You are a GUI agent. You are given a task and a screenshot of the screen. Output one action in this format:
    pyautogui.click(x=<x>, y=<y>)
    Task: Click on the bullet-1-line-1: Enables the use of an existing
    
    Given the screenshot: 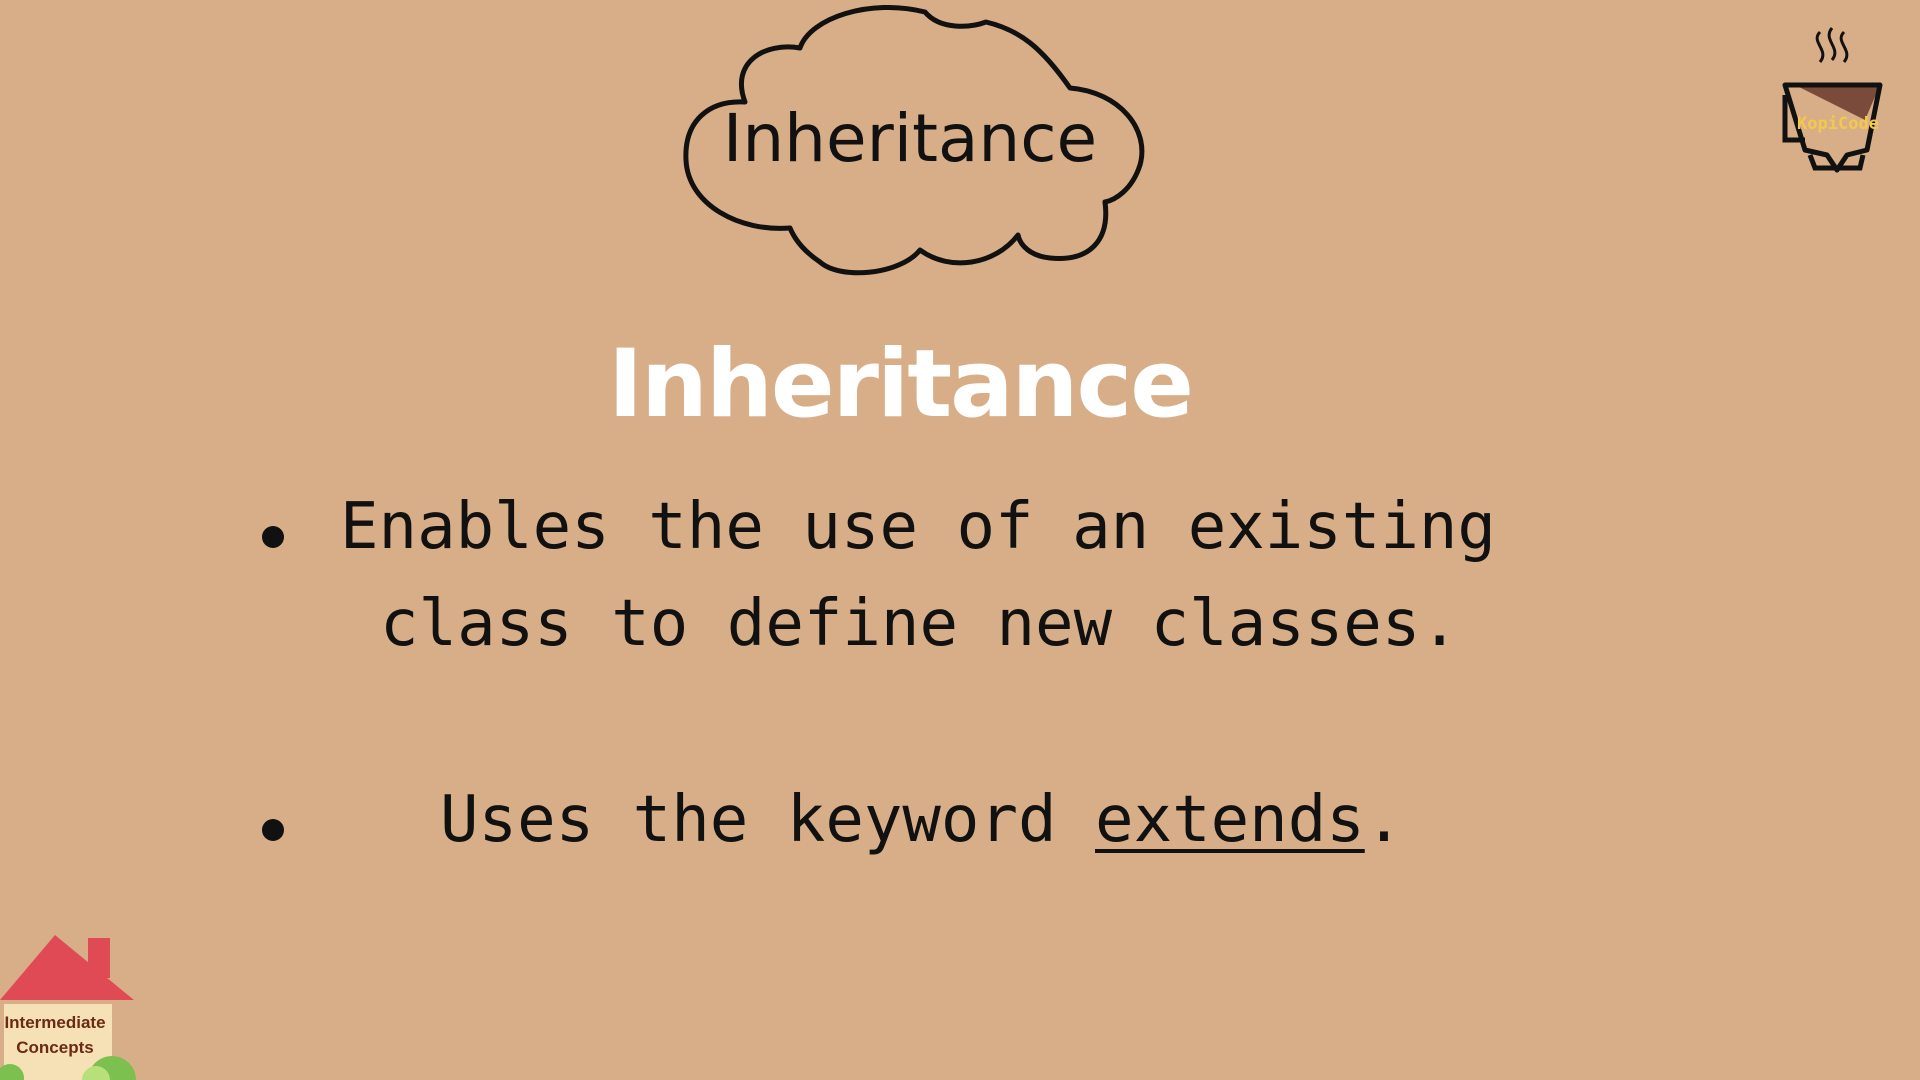 What is the action you would take?
    pyautogui.click(x=918, y=527)
    